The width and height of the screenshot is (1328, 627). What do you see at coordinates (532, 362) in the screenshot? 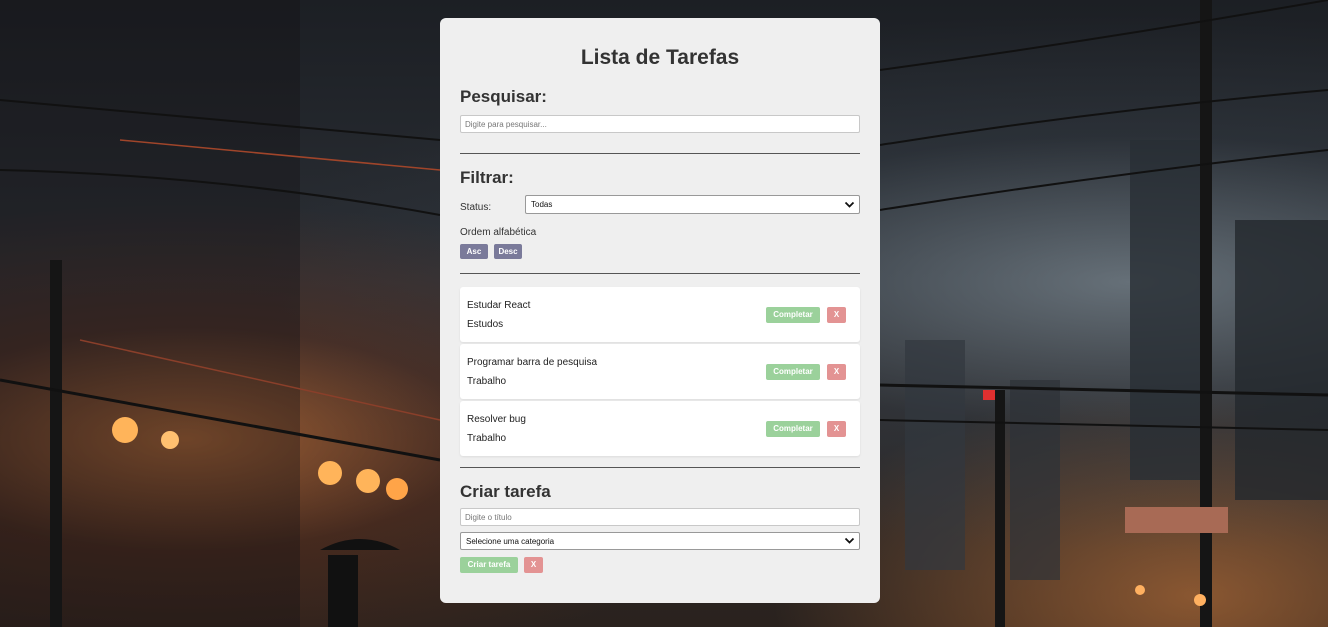
I see `task-title: Programar barra de pesquisa` at bounding box center [532, 362].